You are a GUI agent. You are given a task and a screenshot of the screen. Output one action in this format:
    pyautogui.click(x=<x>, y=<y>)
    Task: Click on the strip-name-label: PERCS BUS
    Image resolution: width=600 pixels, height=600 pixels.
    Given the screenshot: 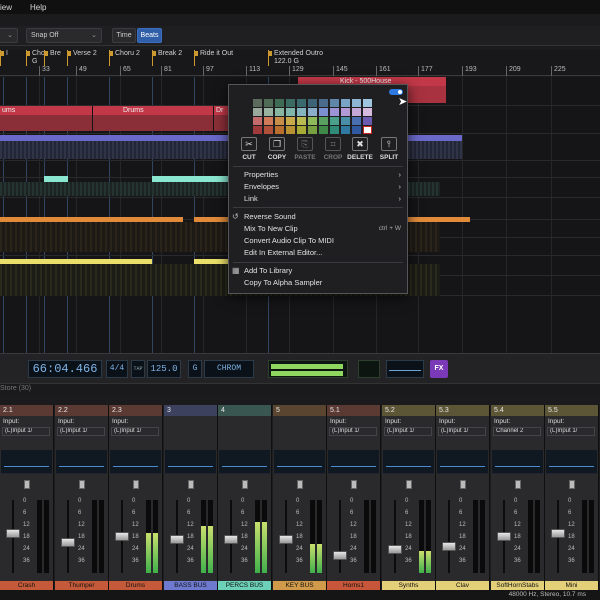 What is the action you would take?
    pyautogui.click(x=244, y=585)
    